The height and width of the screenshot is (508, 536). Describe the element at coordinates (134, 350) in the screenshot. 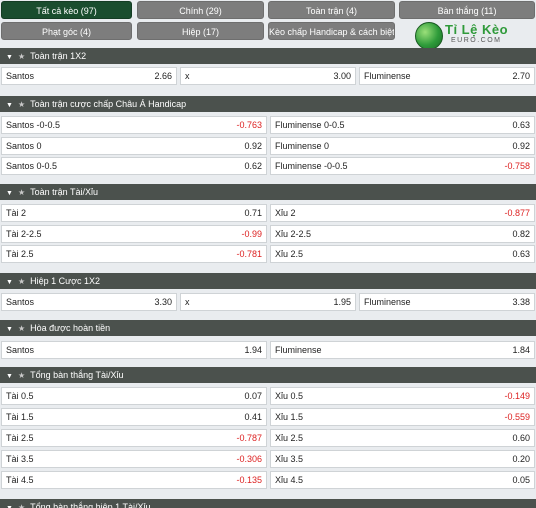

I see `odds-cell: Santos 1.94` at that location.